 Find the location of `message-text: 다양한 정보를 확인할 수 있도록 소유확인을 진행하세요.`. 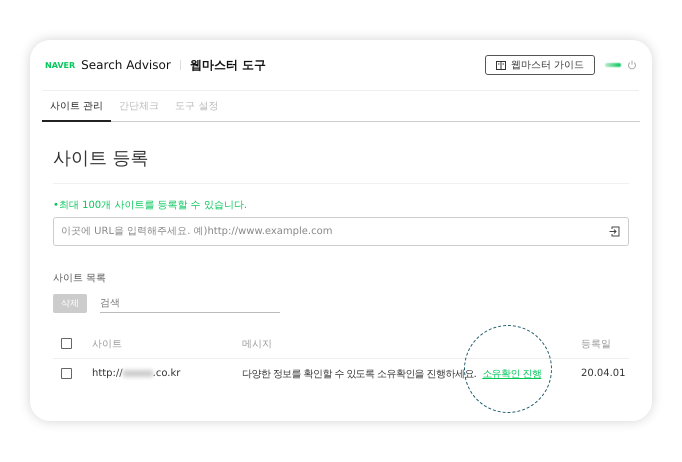

message-text: 다양한 정보를 확인할 수 있도록 소유확인을 진행하세요. is located at coordinates (359, 374).